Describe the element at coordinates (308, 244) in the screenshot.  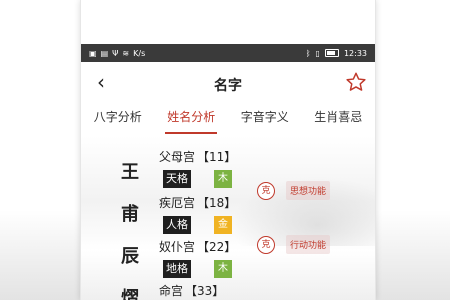
I see `function-tag: 行动功能` at that location.